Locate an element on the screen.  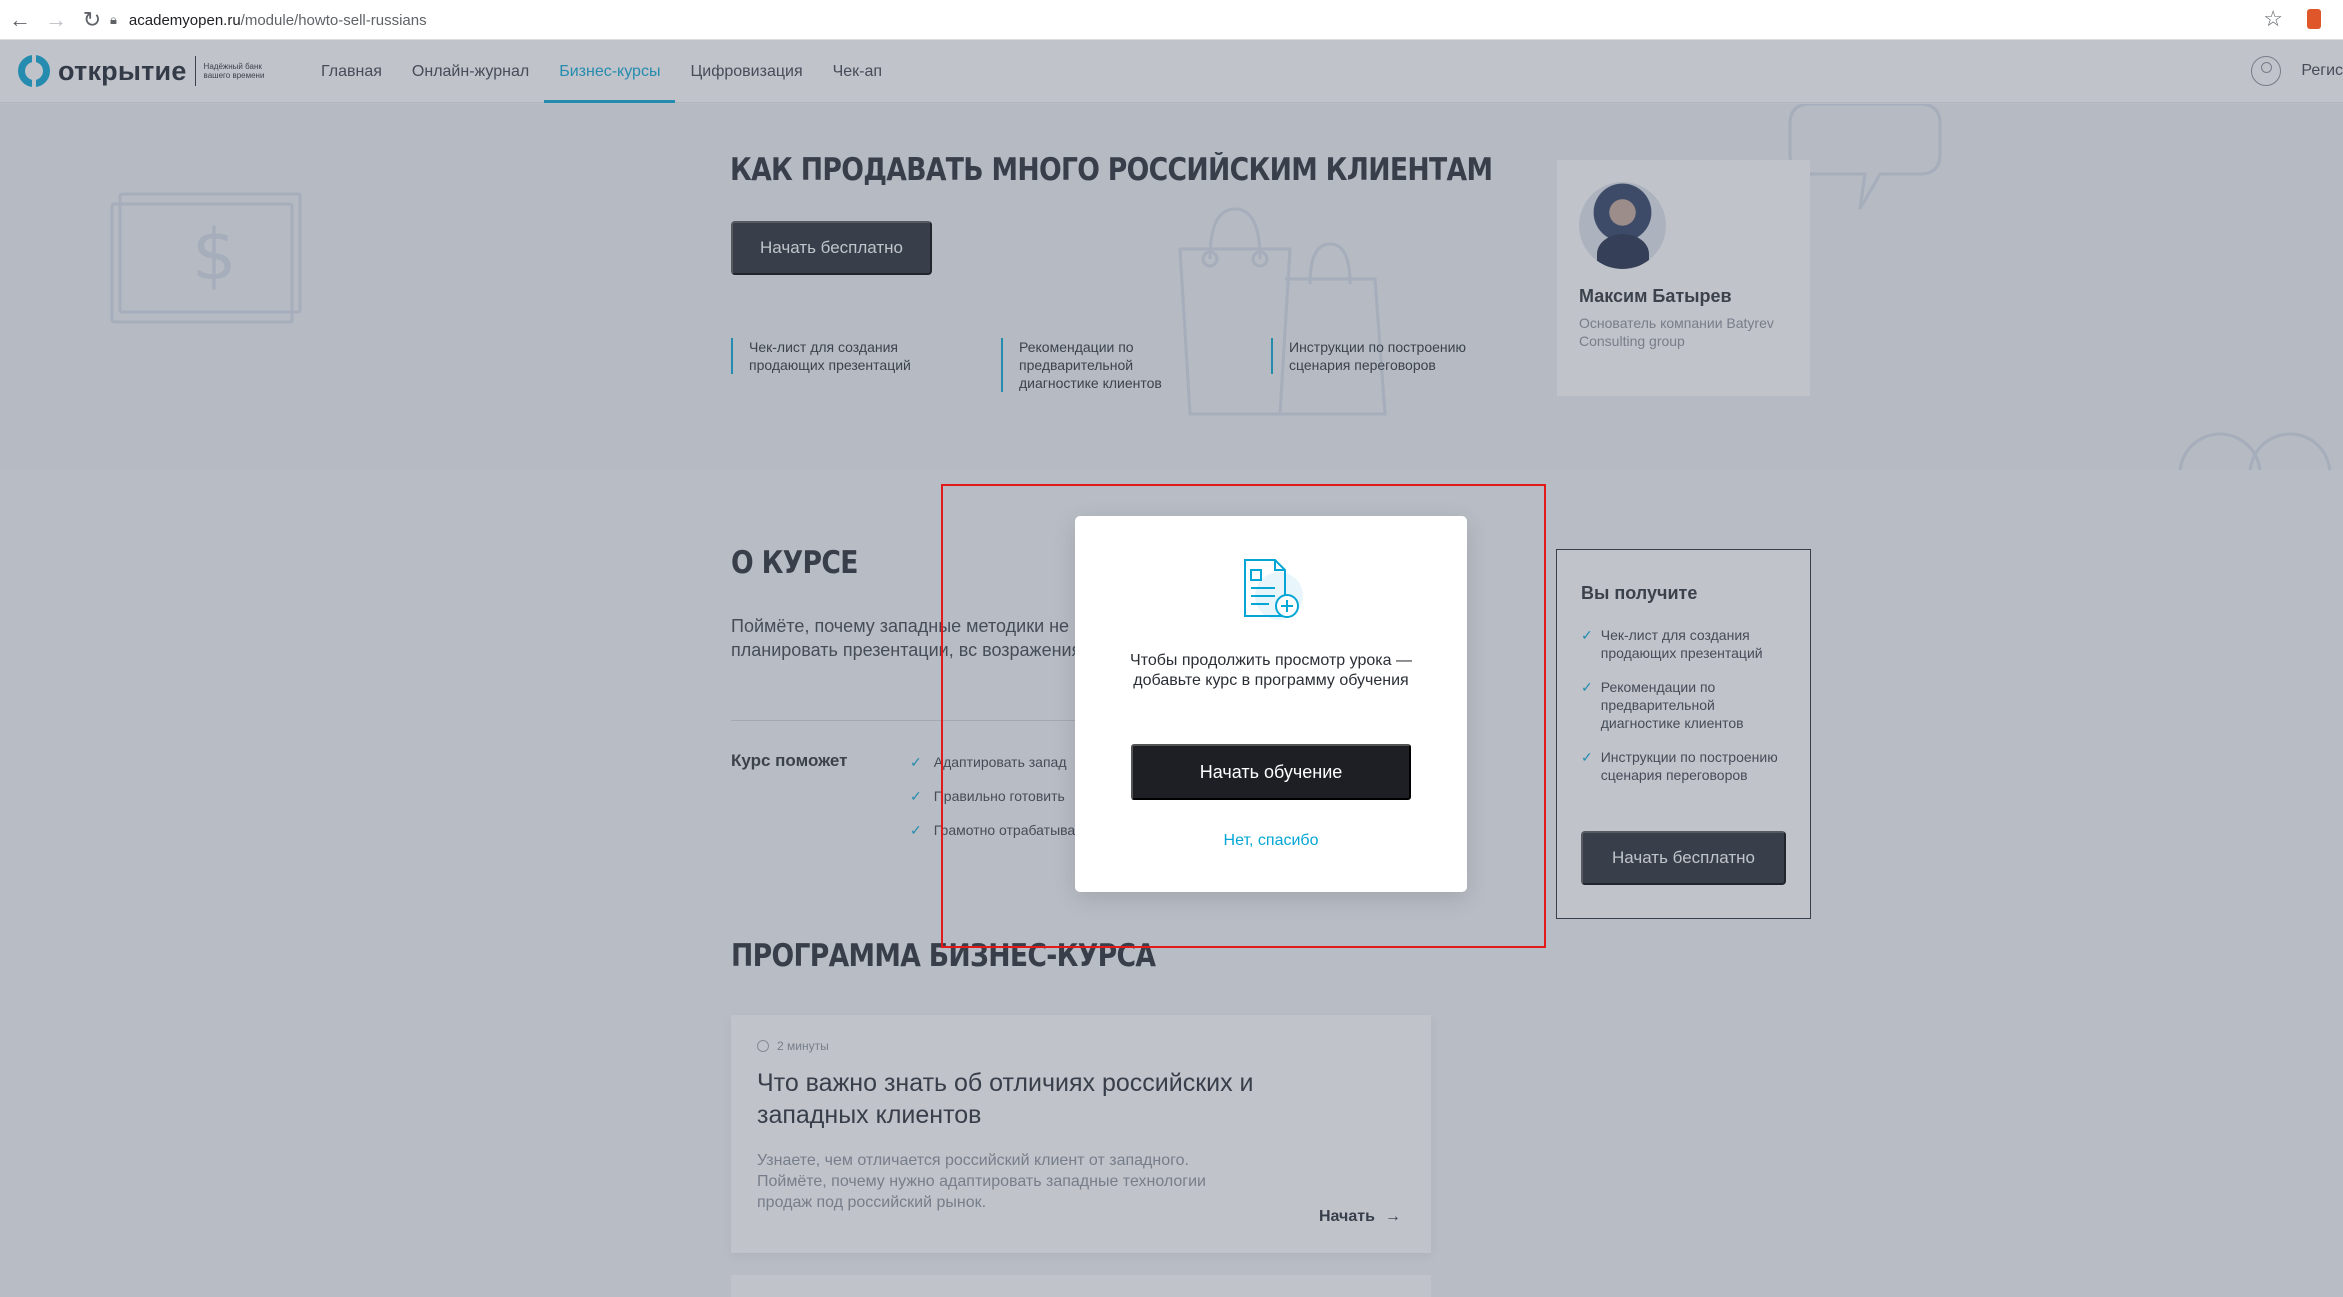
forward-icon: → is located at coordinates (56, 20).